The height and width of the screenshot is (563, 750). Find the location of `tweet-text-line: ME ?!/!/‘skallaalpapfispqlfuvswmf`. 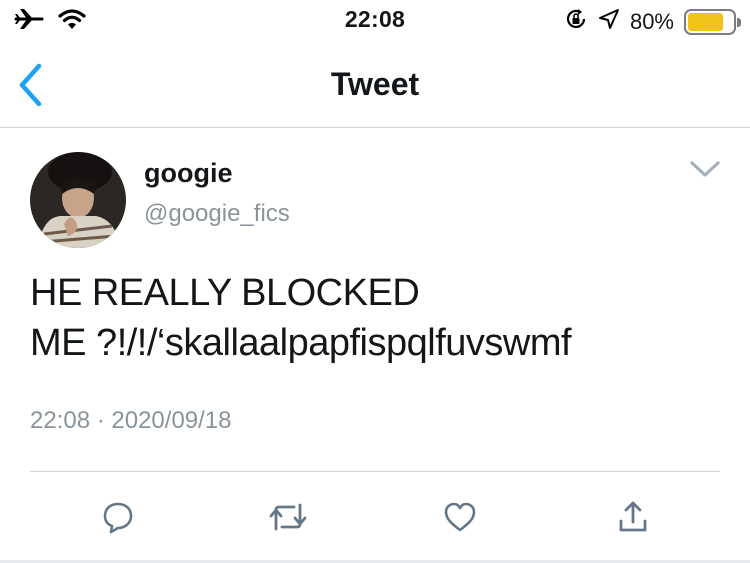

tweet-text-line: ME ?!/!/‘skallaalpapfispqlfuvswmf is located at coordinates (301, 343).